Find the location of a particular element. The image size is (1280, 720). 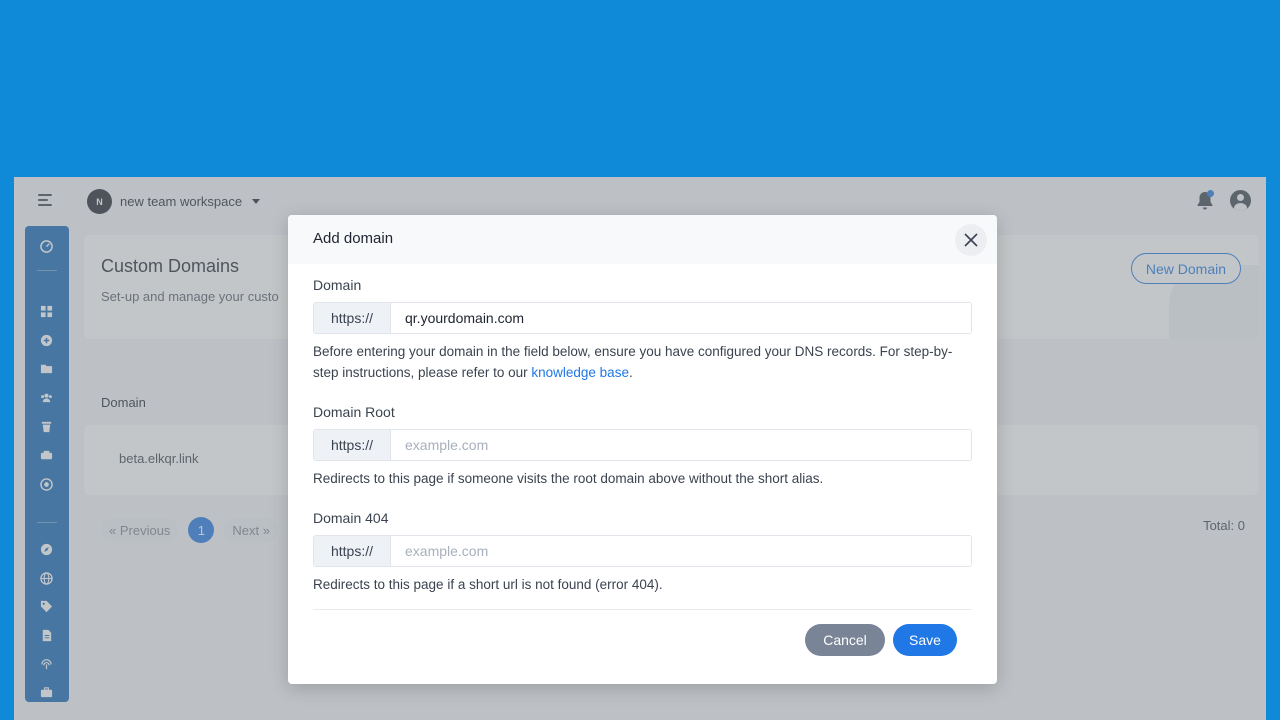

close-button is located at coordinates (971, 240).